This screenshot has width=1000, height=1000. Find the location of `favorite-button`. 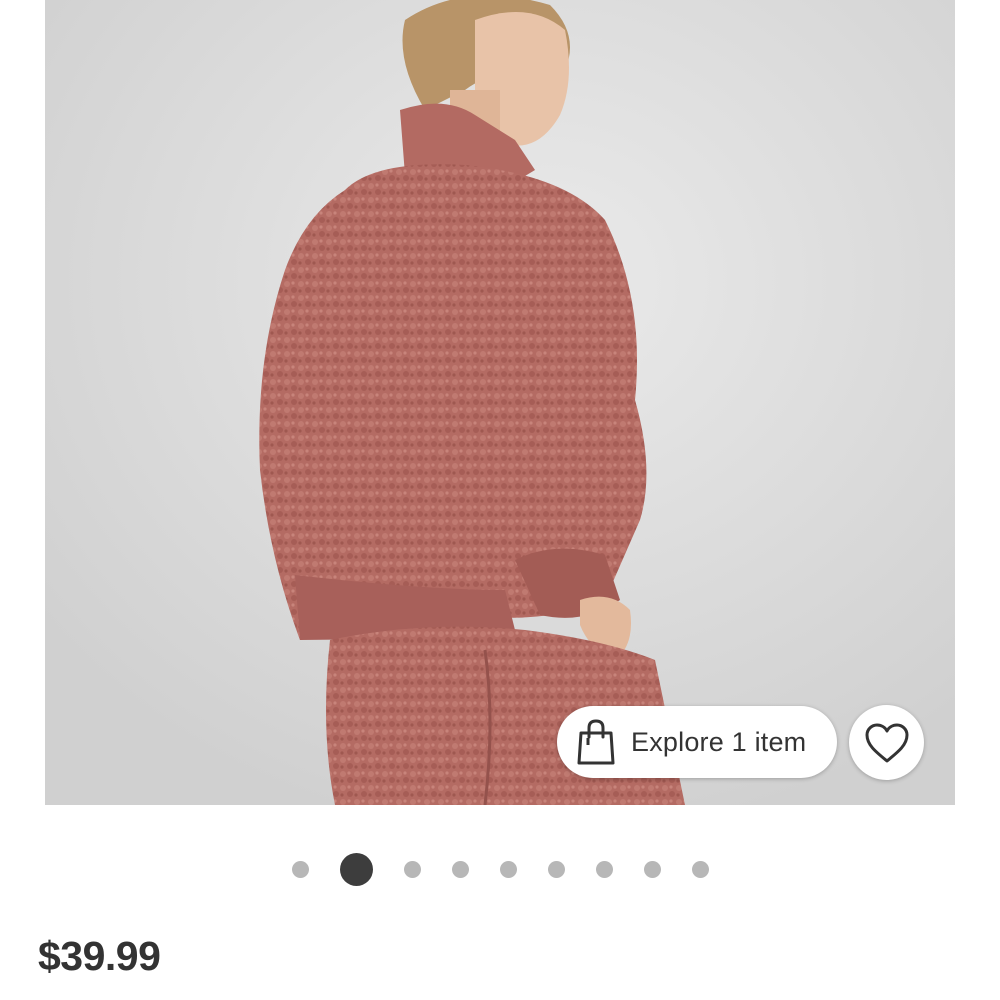

favorite-button is located at coordinates (886, 742).